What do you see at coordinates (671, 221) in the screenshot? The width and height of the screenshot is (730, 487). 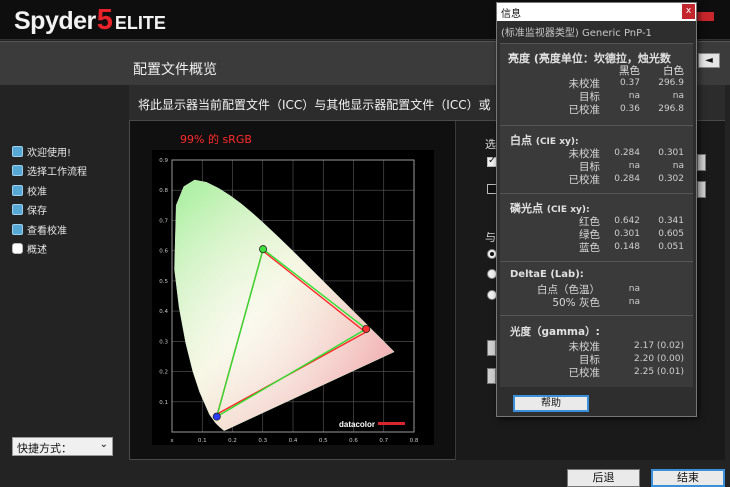 I see `phosphor-y-value: 0.341` at bounding box center [671, 221].